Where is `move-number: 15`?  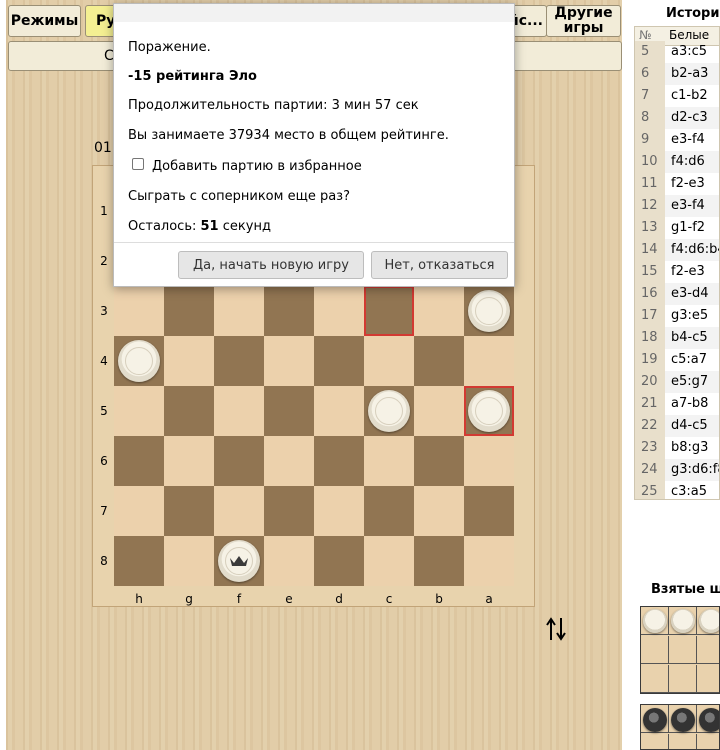 move-number: 15 is located at coordinates (650, 272).